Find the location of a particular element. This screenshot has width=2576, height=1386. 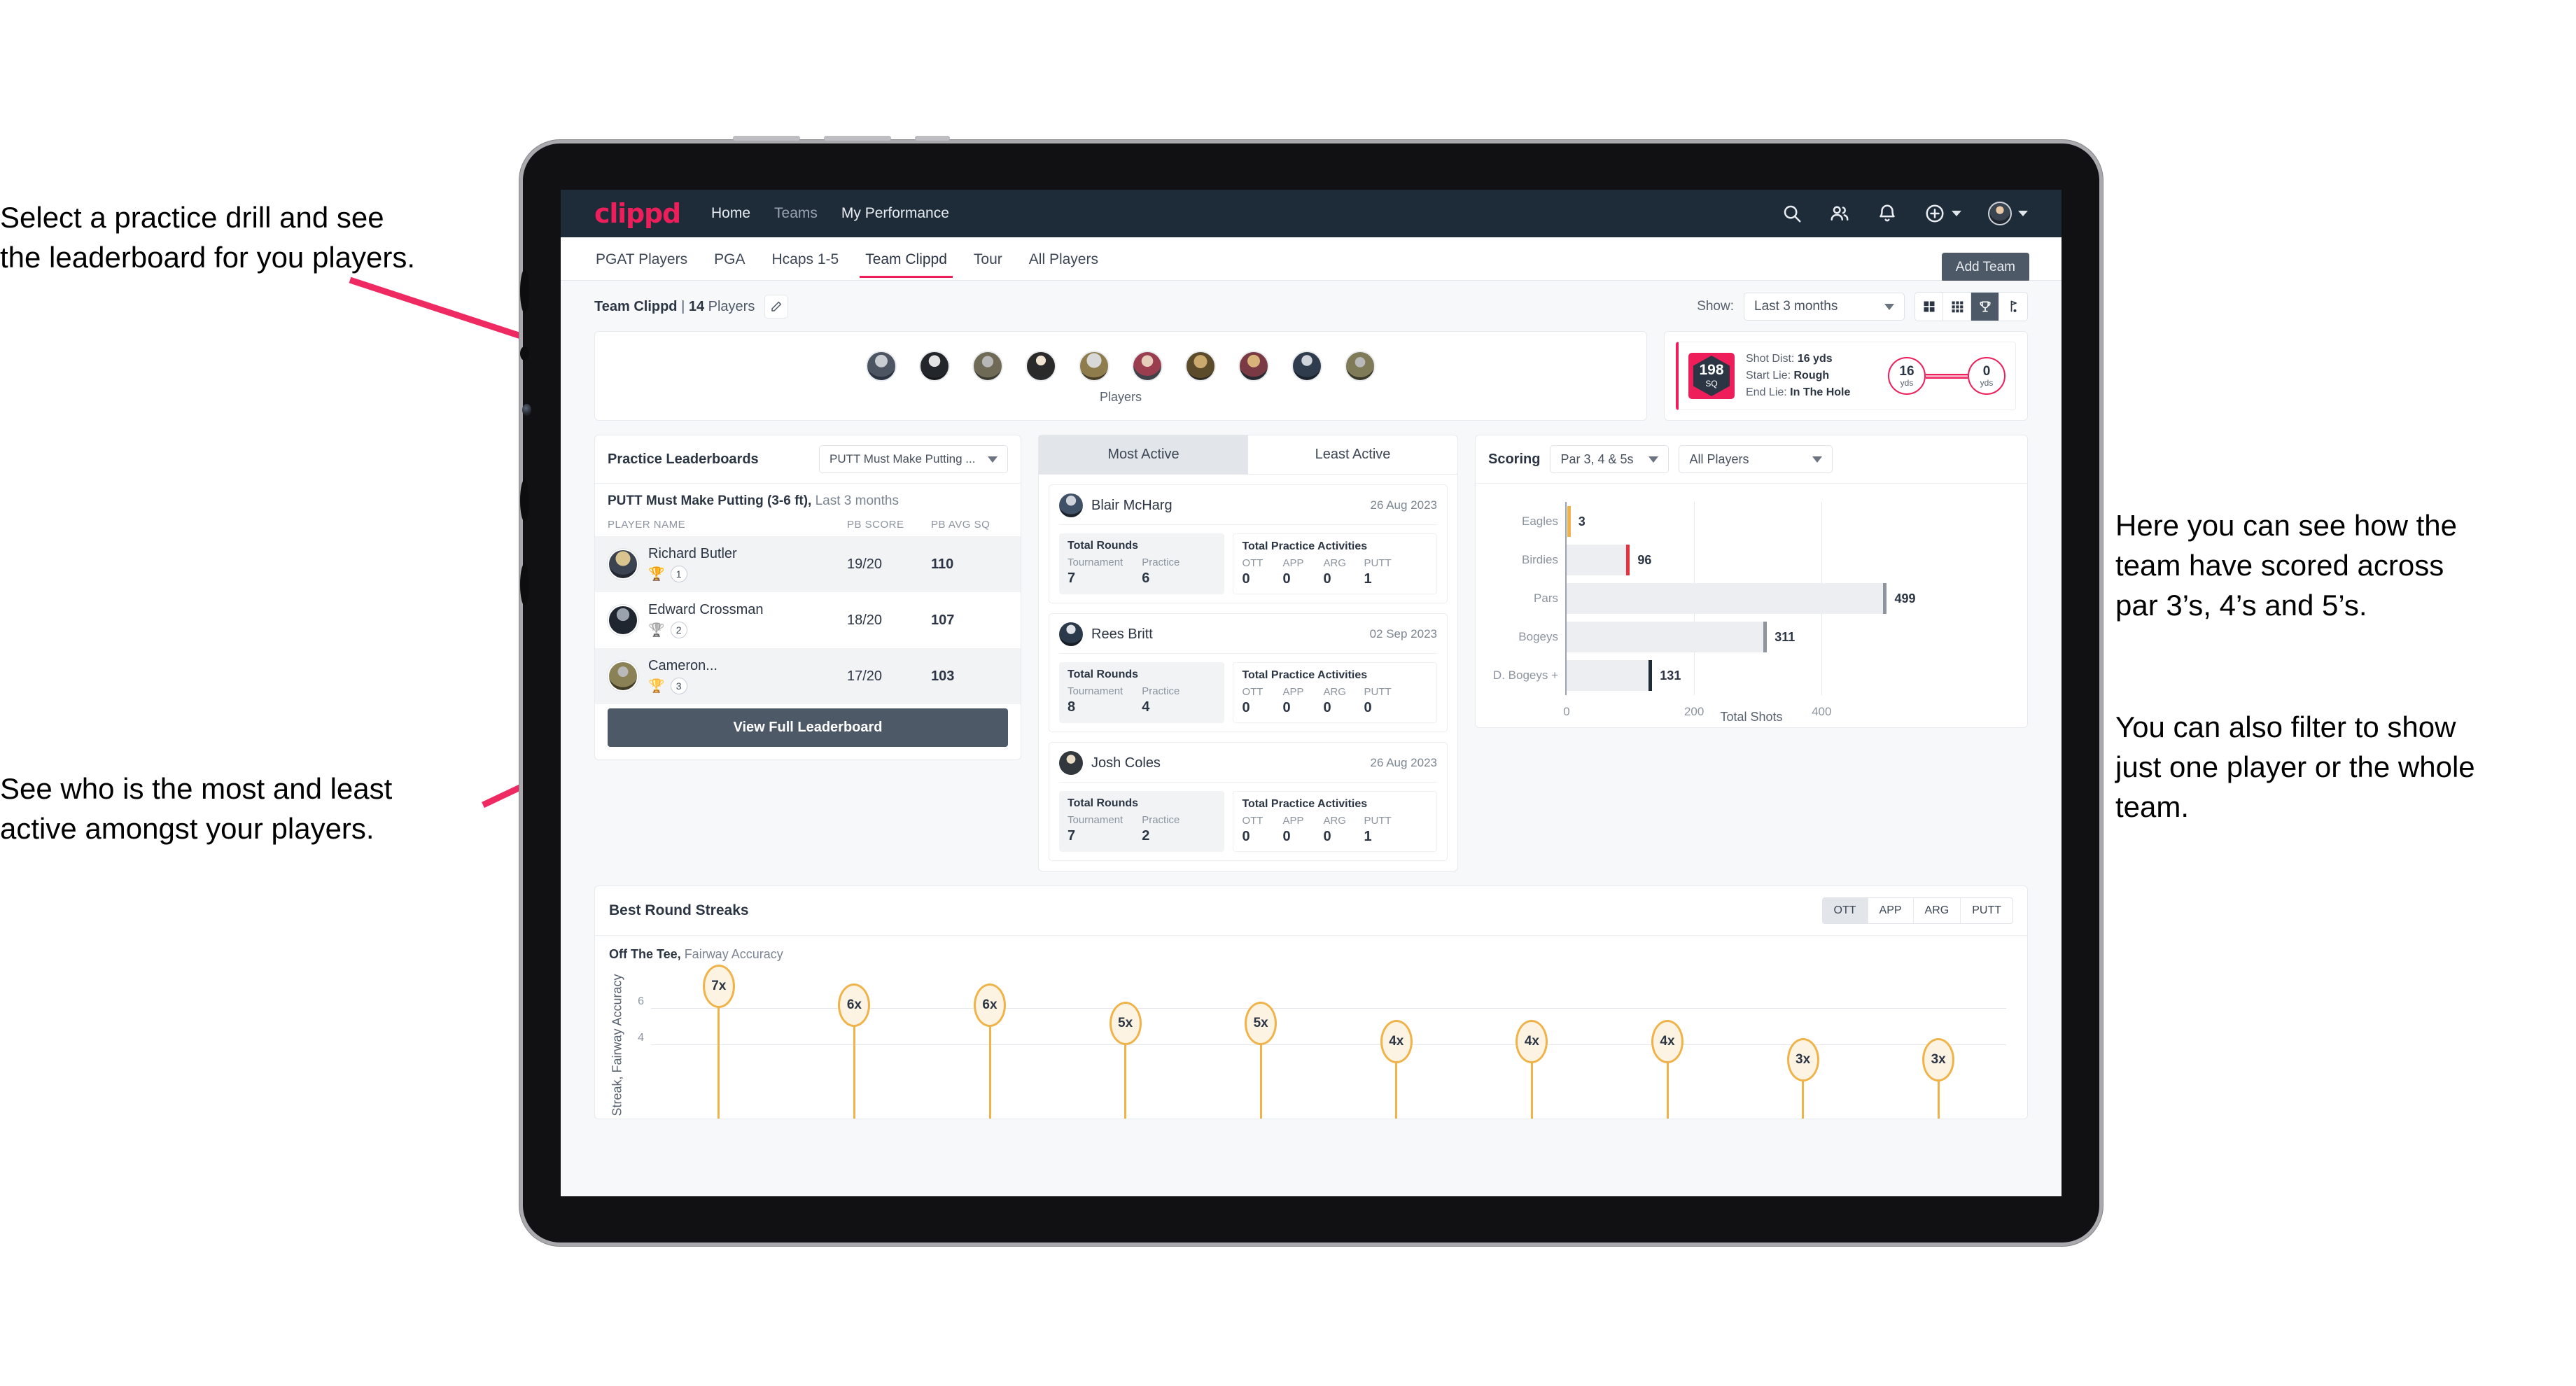

table-row: Edward Crossman 🏆 2 18/20 107 is located at coordinates (808, 620).